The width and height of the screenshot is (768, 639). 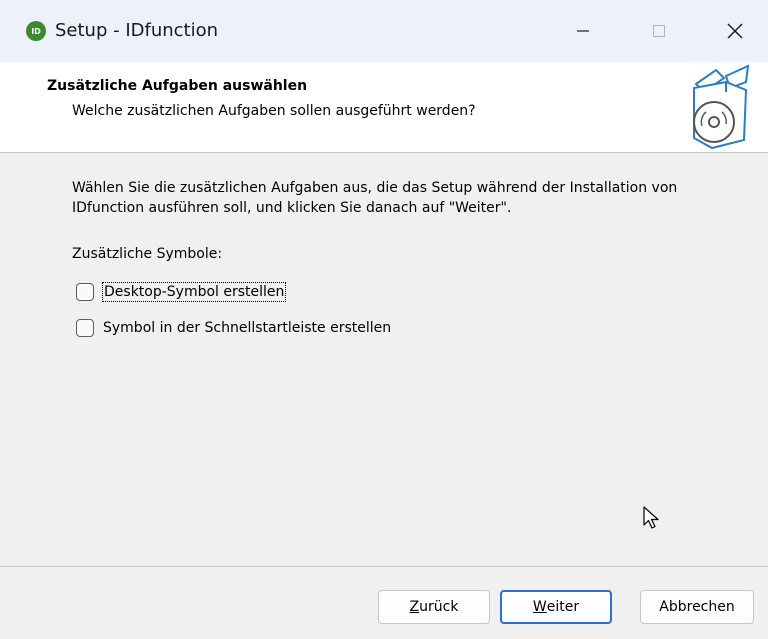 I want to click on back-label-rest: urück, so click(x=439, y=607).